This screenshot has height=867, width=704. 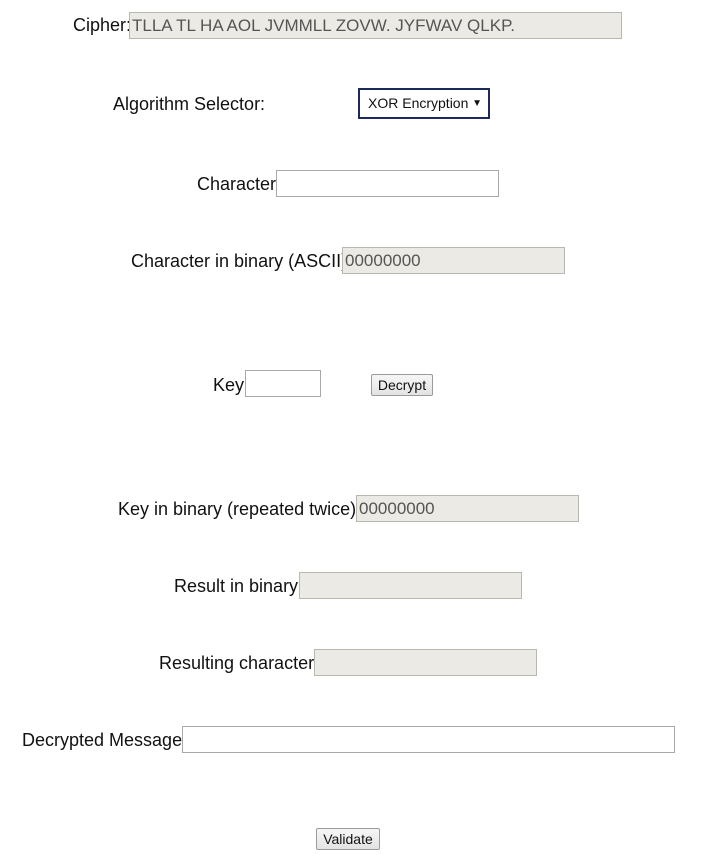 I want to click on key-label: Key:, so click(x=231, y=385).